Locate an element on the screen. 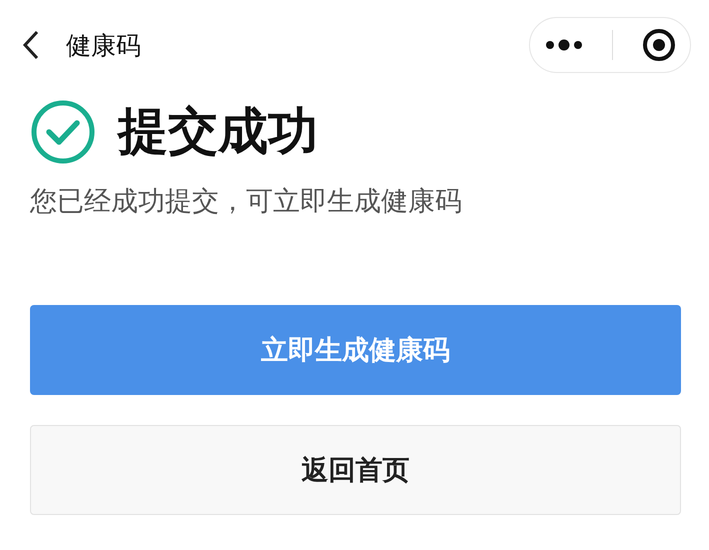  result-title: 提交成功 is located at coordinates (218, 131).